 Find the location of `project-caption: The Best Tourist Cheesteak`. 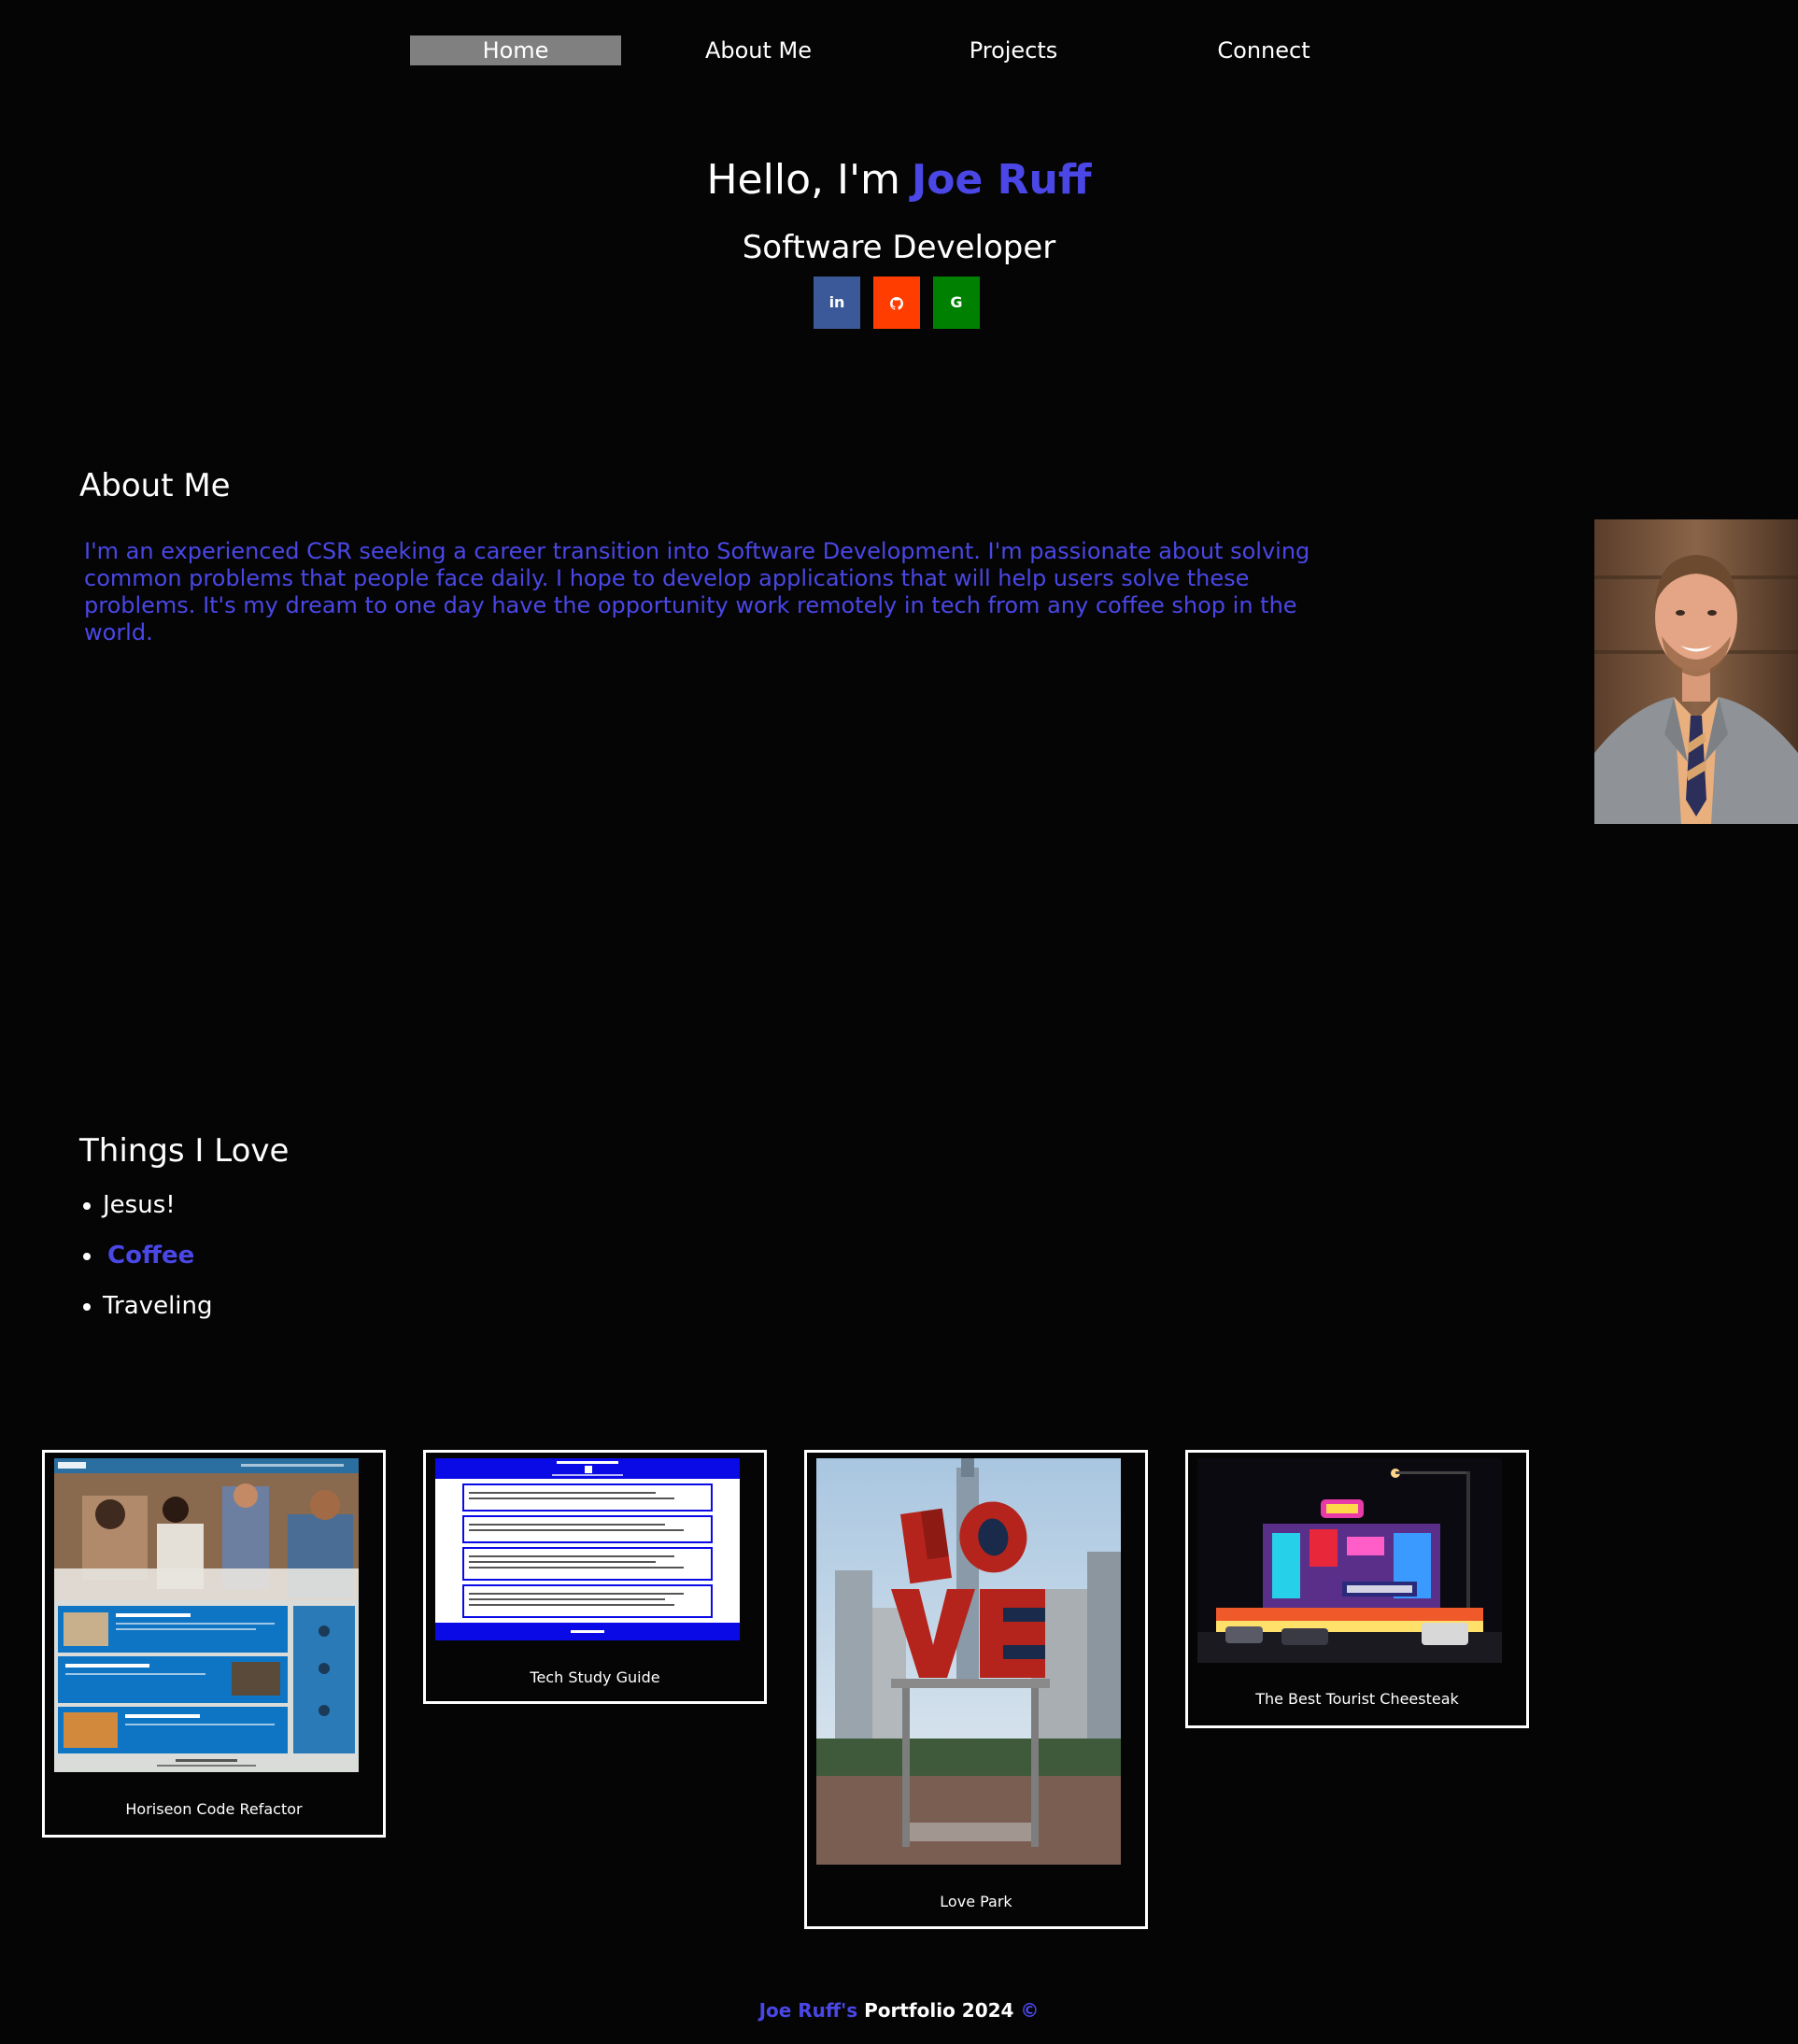

project-caption: The Best Tourist Cheesteak is located at coordinates (1357, 1699).